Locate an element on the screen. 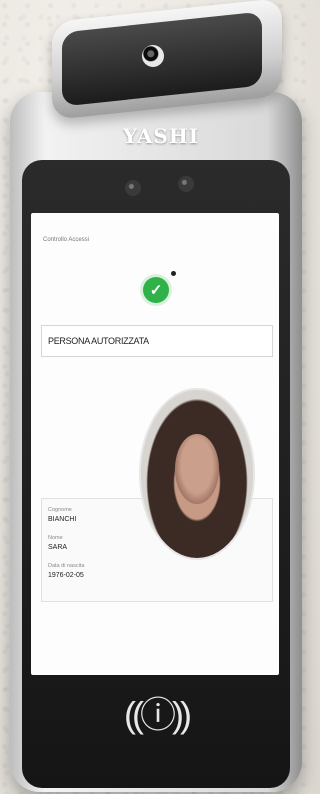 This screenshot has height=794, width=320. birthdate-value: 1976-02-05 is located at coordinates (66, 575).